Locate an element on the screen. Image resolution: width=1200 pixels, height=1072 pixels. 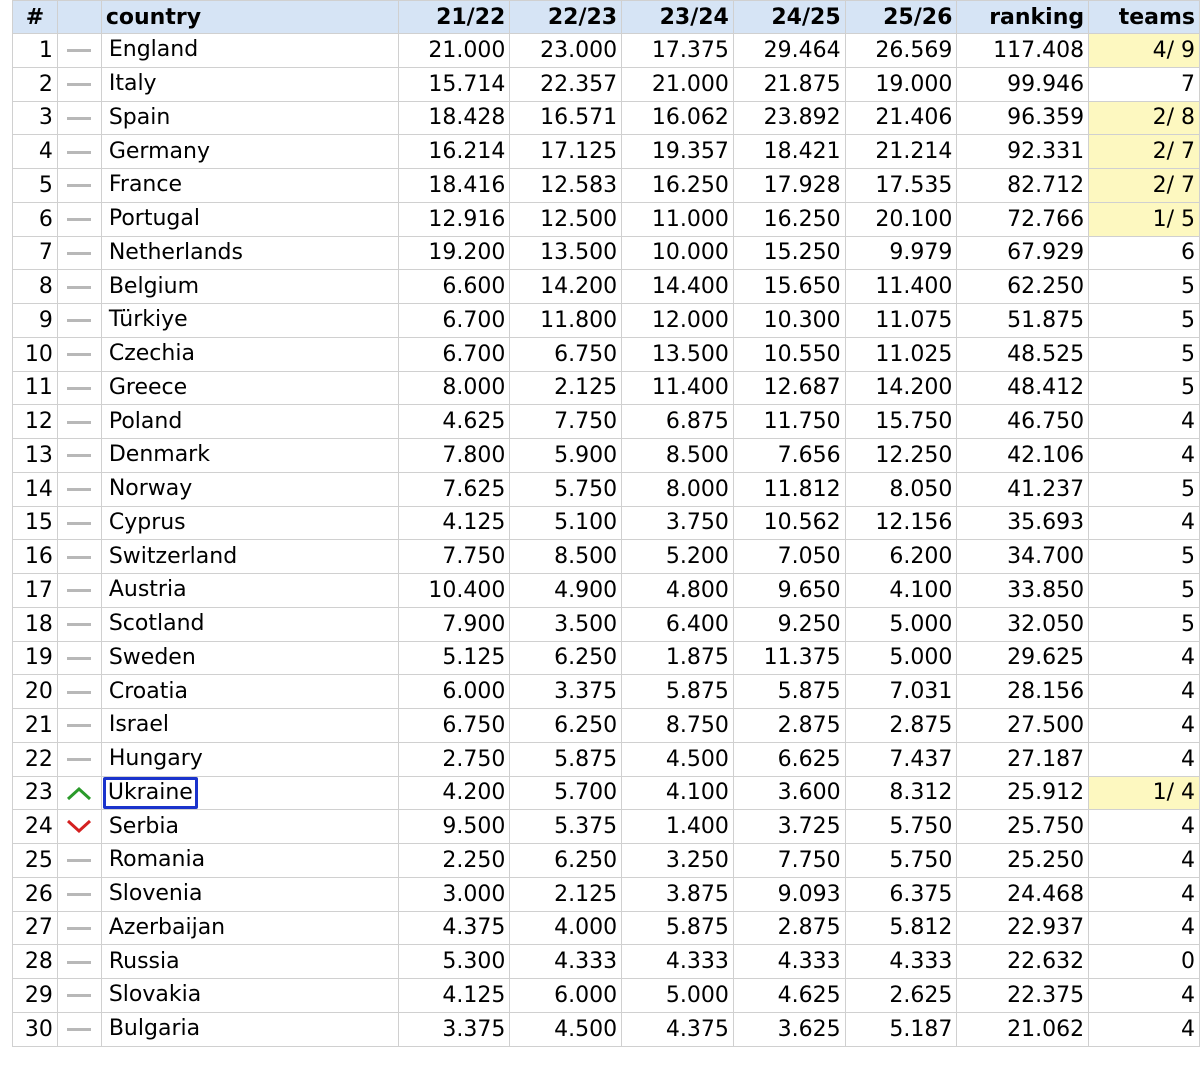
country-cell: Ukraine is located at coordinates (249, 793).